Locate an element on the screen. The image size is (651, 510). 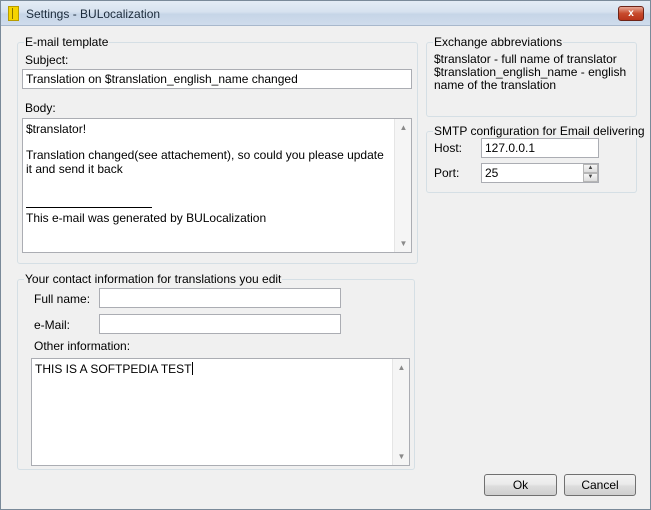
spin-down-icon: ▼ is located at coordinates (590, 177).